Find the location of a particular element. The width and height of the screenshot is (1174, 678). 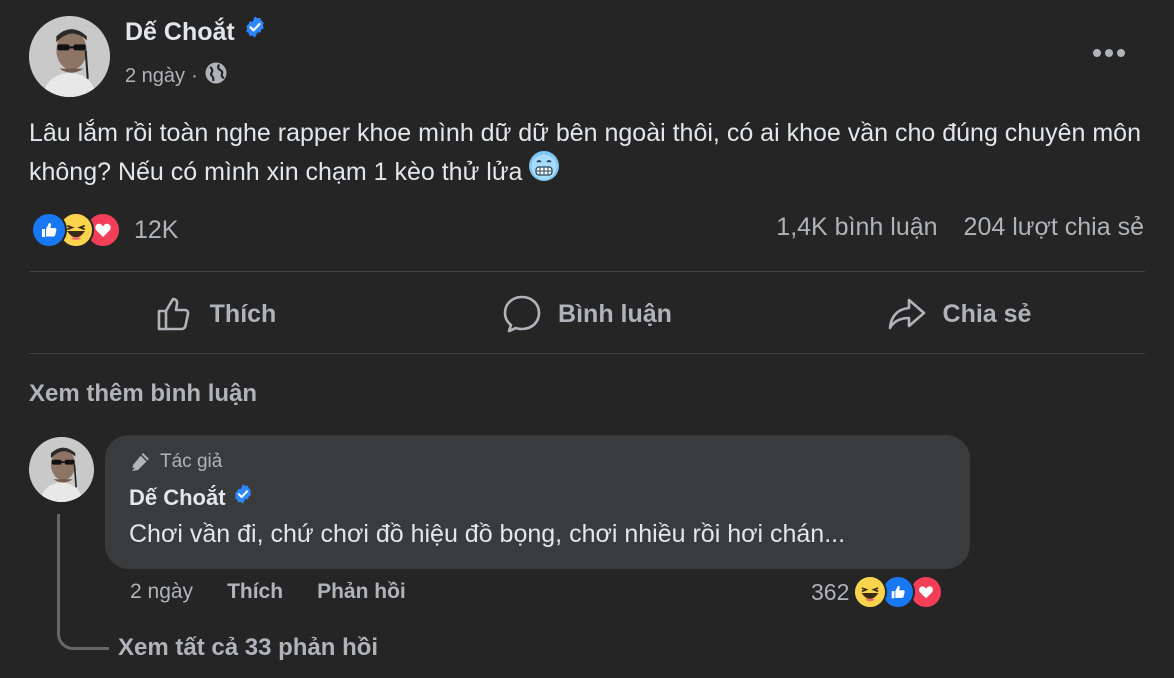

more-horizontal-icon is located at coordinates (1109, 53).